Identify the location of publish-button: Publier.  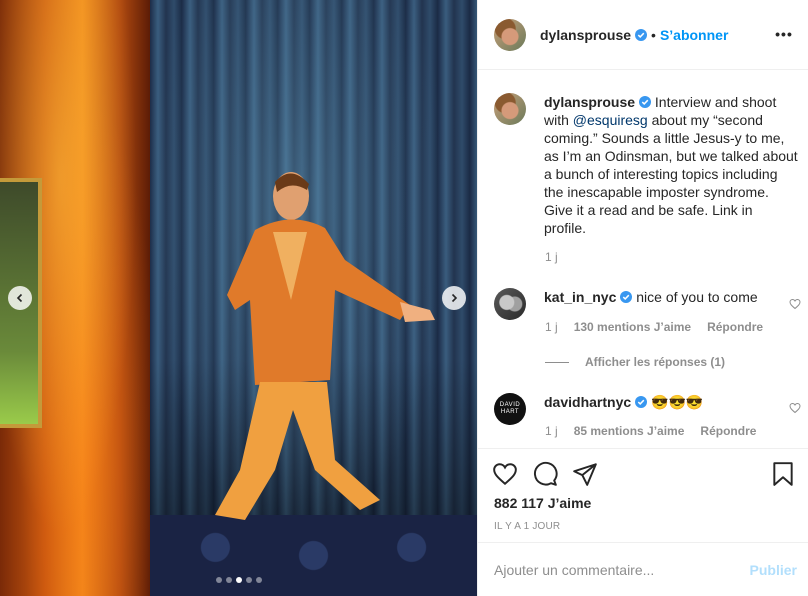
(773, 570).